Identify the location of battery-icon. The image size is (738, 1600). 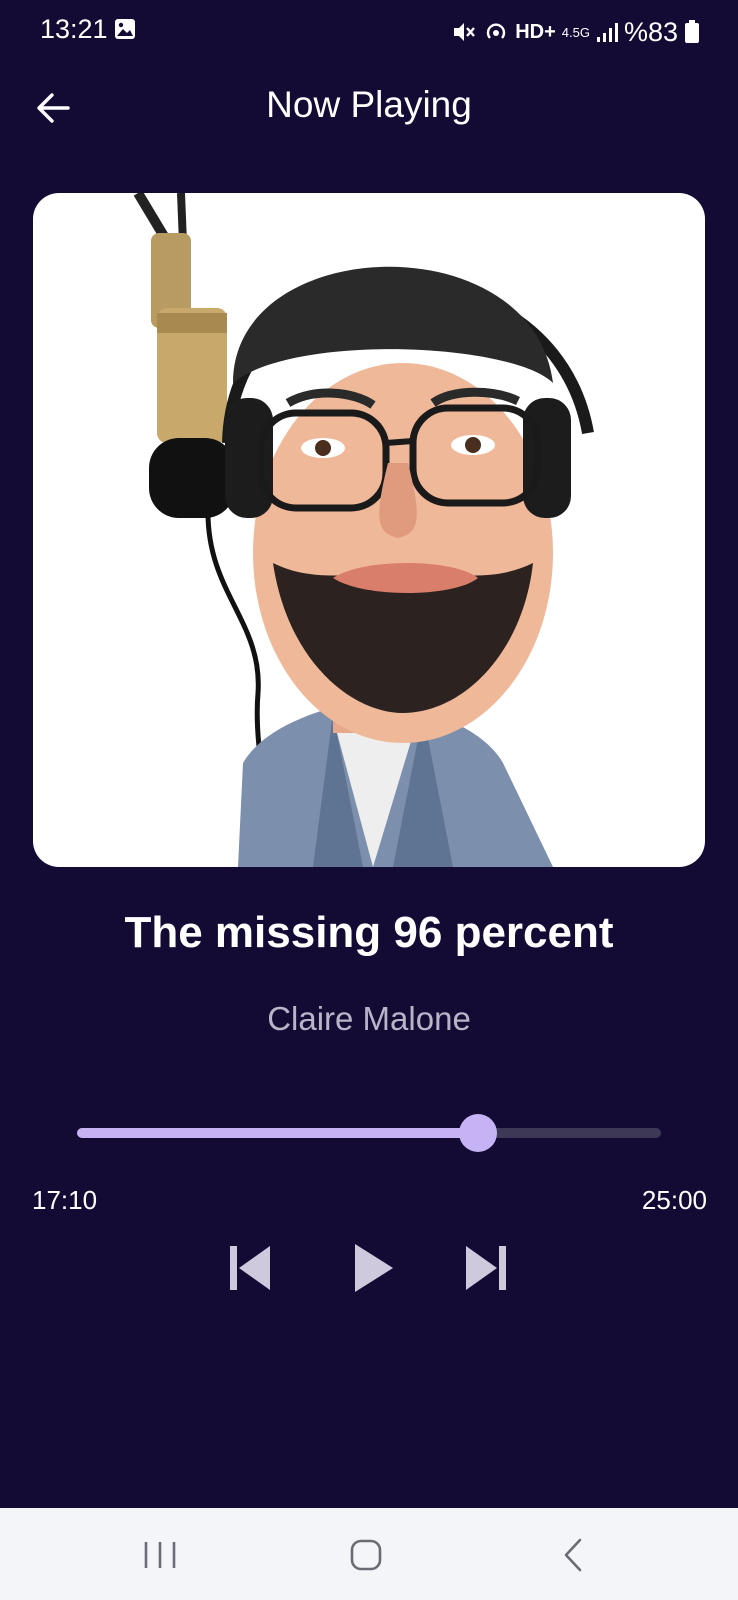
(692, 31).